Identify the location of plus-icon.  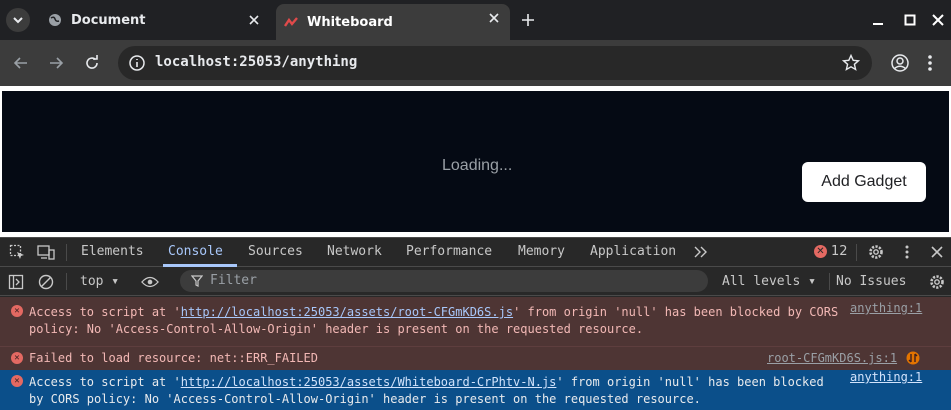
(528, 20).